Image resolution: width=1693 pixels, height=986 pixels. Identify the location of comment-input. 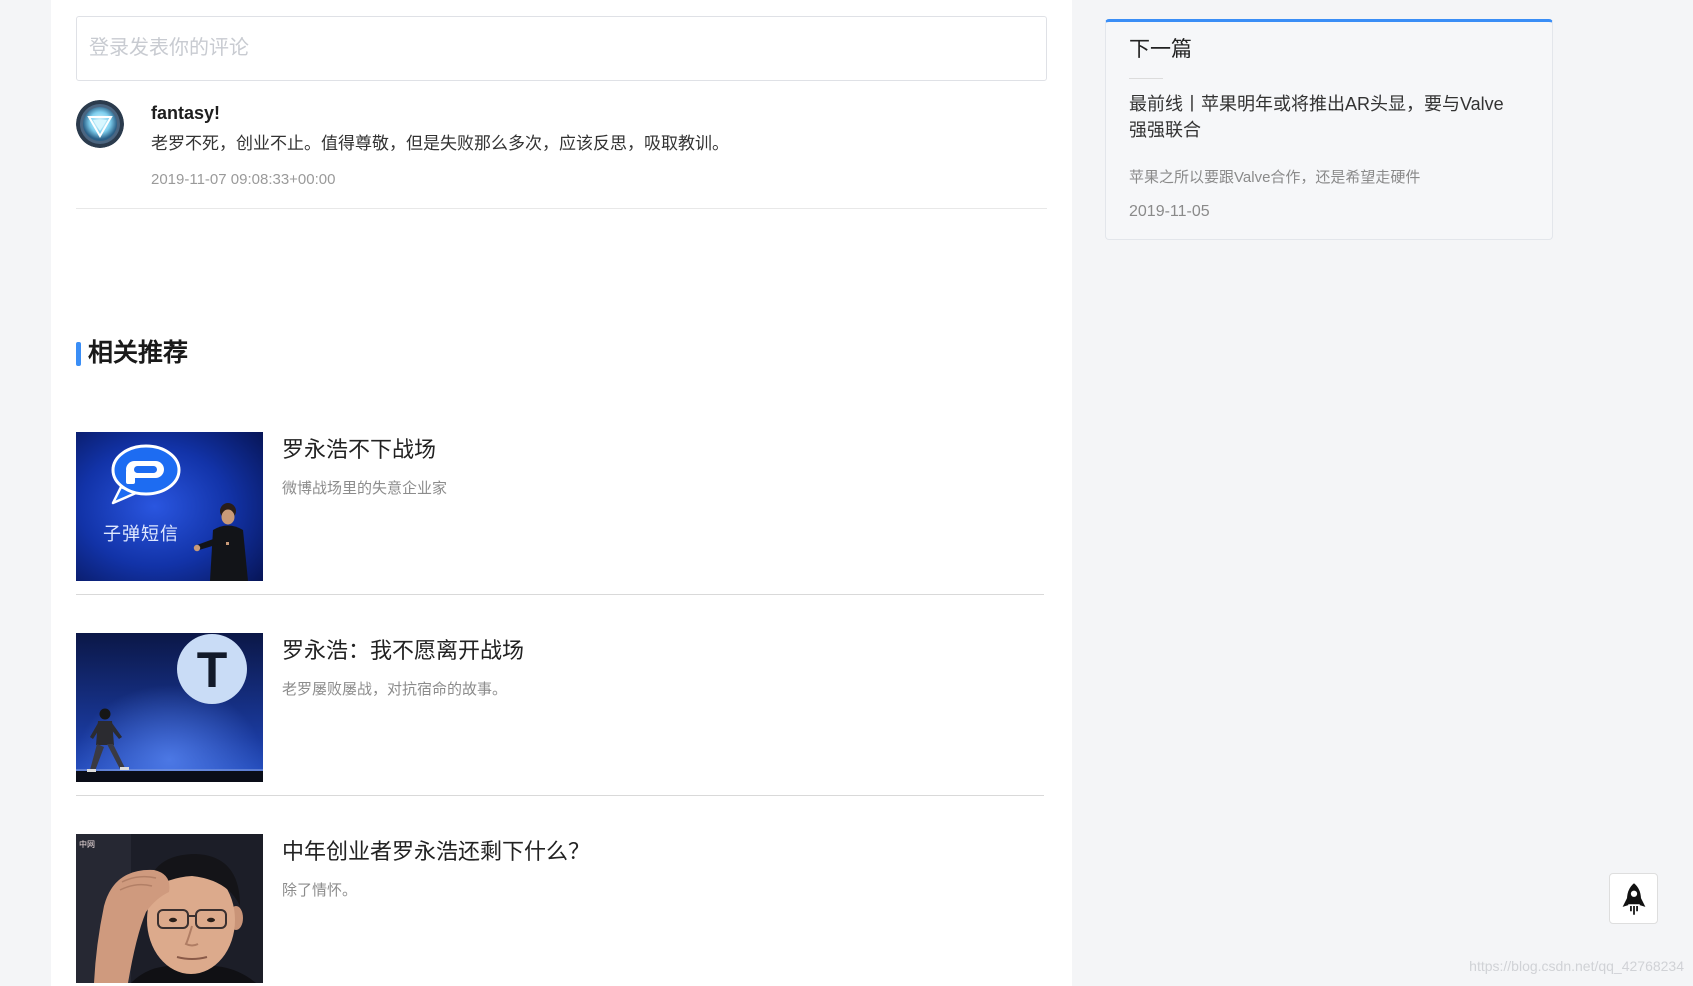
(561, 48).